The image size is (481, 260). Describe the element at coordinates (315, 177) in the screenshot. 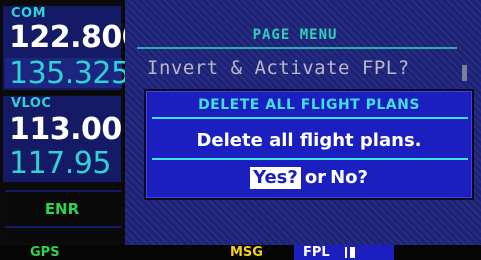

I see `or-label: or` at that location.